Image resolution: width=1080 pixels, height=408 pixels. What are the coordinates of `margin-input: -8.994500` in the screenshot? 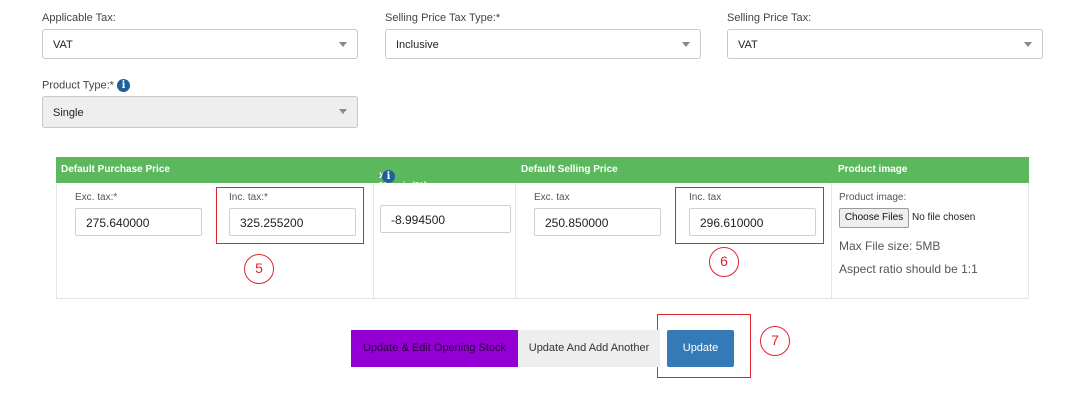 It's located at (445, 219).